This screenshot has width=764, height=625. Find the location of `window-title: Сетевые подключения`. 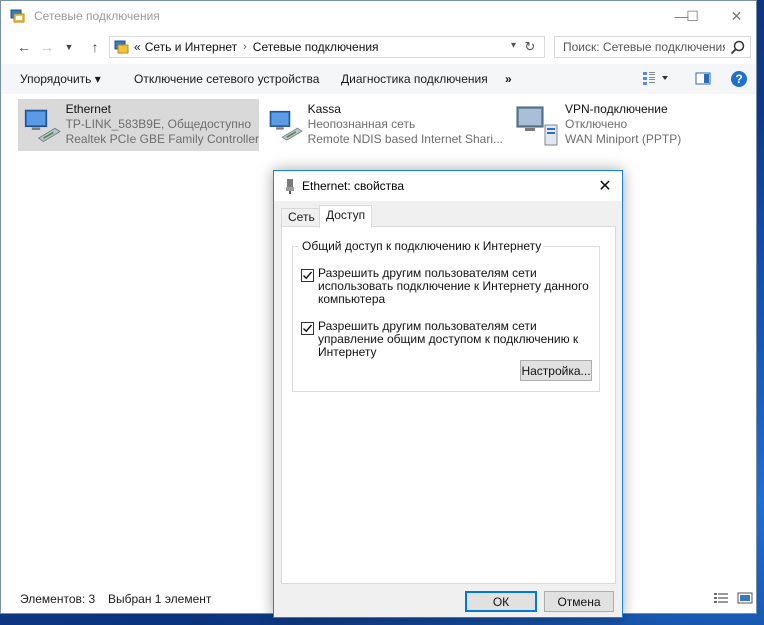

window-title: Сетевые подключения is located at coordinates (97, 16).